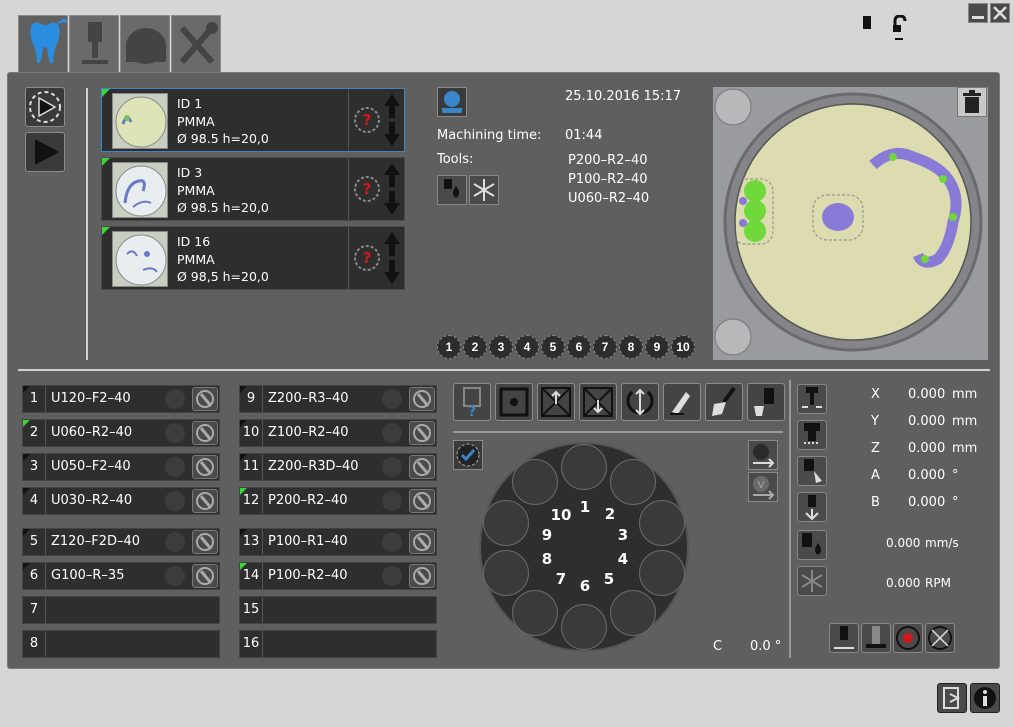 The image size is (1013, 727). I want to click on brush-button, so click(724, 402).